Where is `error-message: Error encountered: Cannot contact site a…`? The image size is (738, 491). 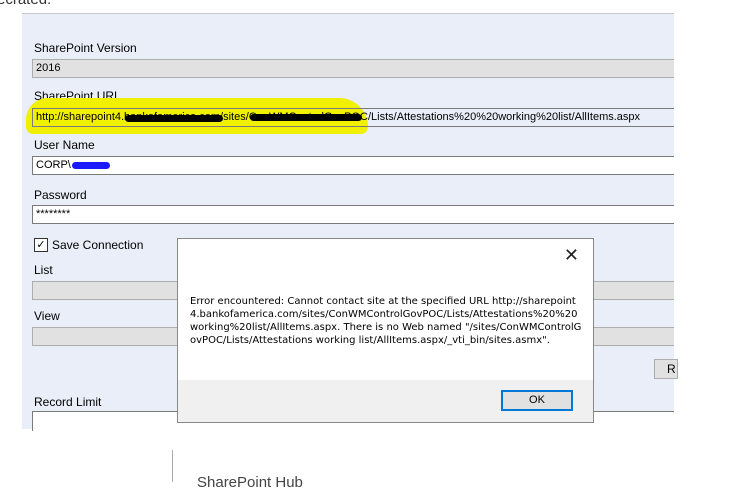
error-message: Error encountered: Cannot contact site a… is located at coordinates (386, 321).